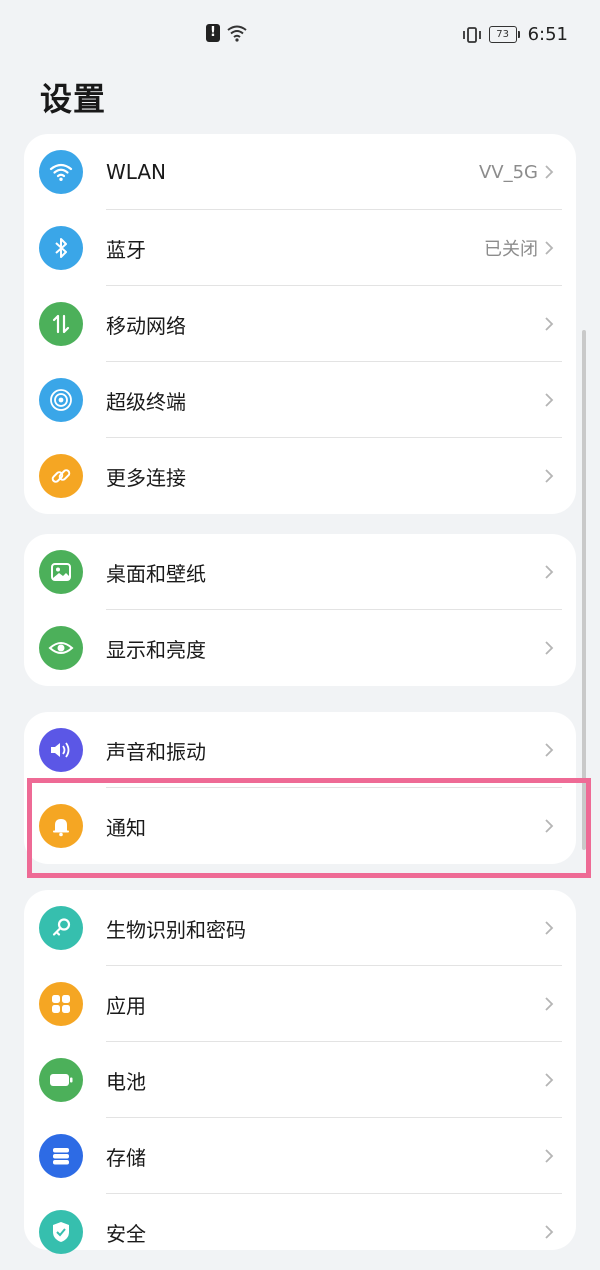 The image size is (600, 1270). Describe the element at coordinates (237, 33) in the screenshot. I see `wifi-status-icon` at that location.